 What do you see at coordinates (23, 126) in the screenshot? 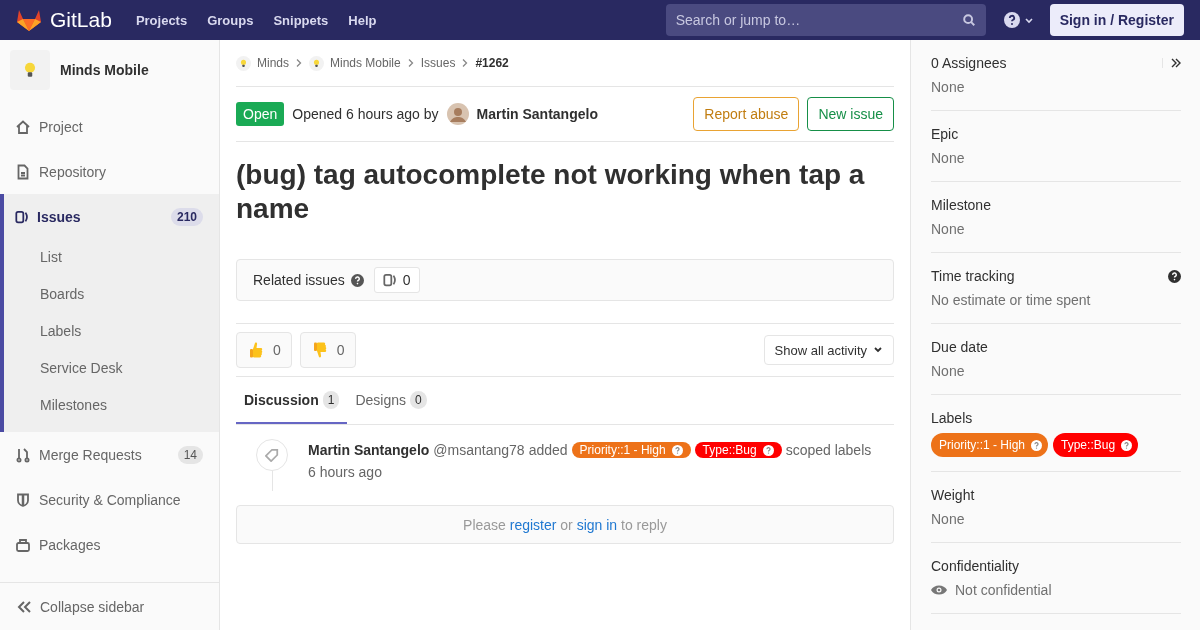
I see `home-icon` at bounding box center [23, 126].